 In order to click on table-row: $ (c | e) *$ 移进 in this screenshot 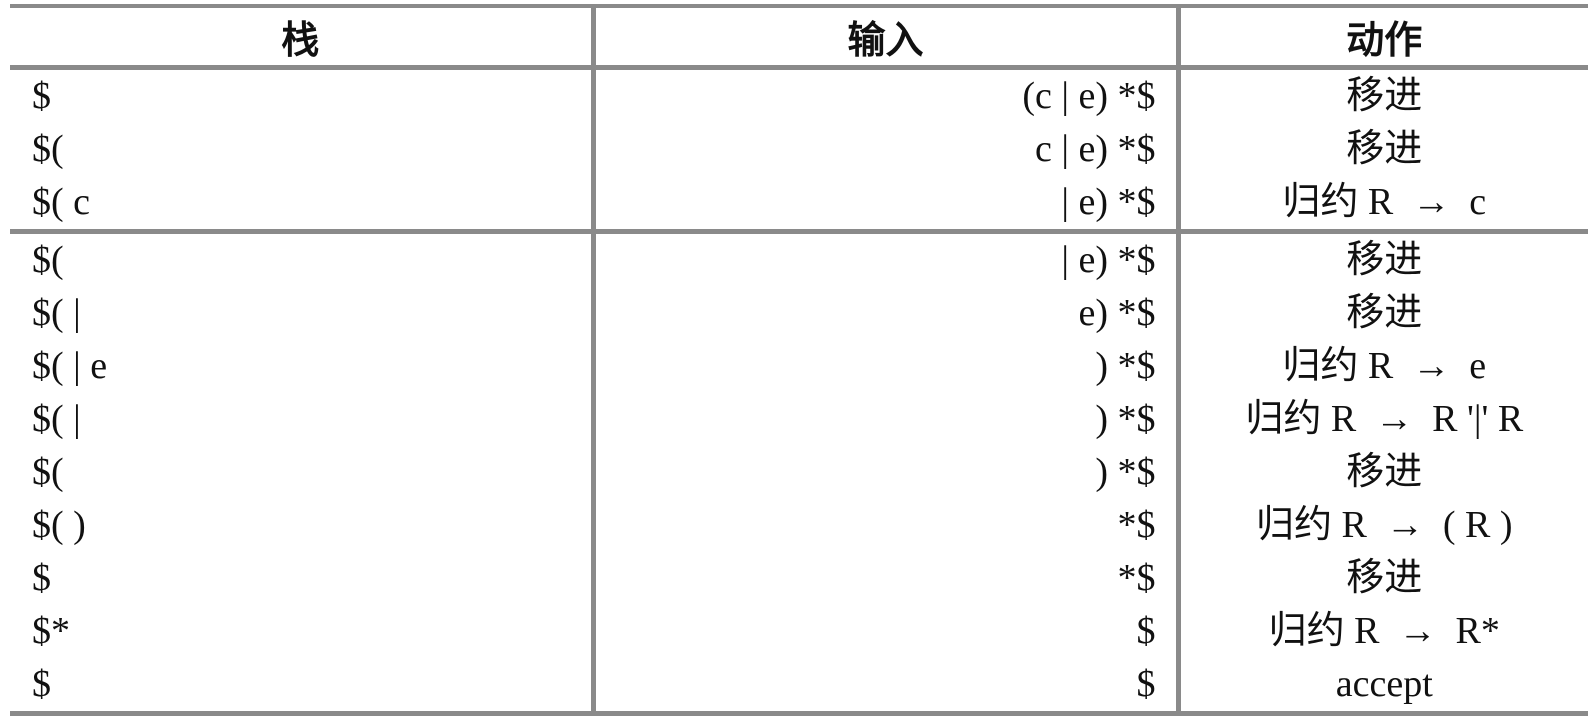, I will do `click(799, 95)`.